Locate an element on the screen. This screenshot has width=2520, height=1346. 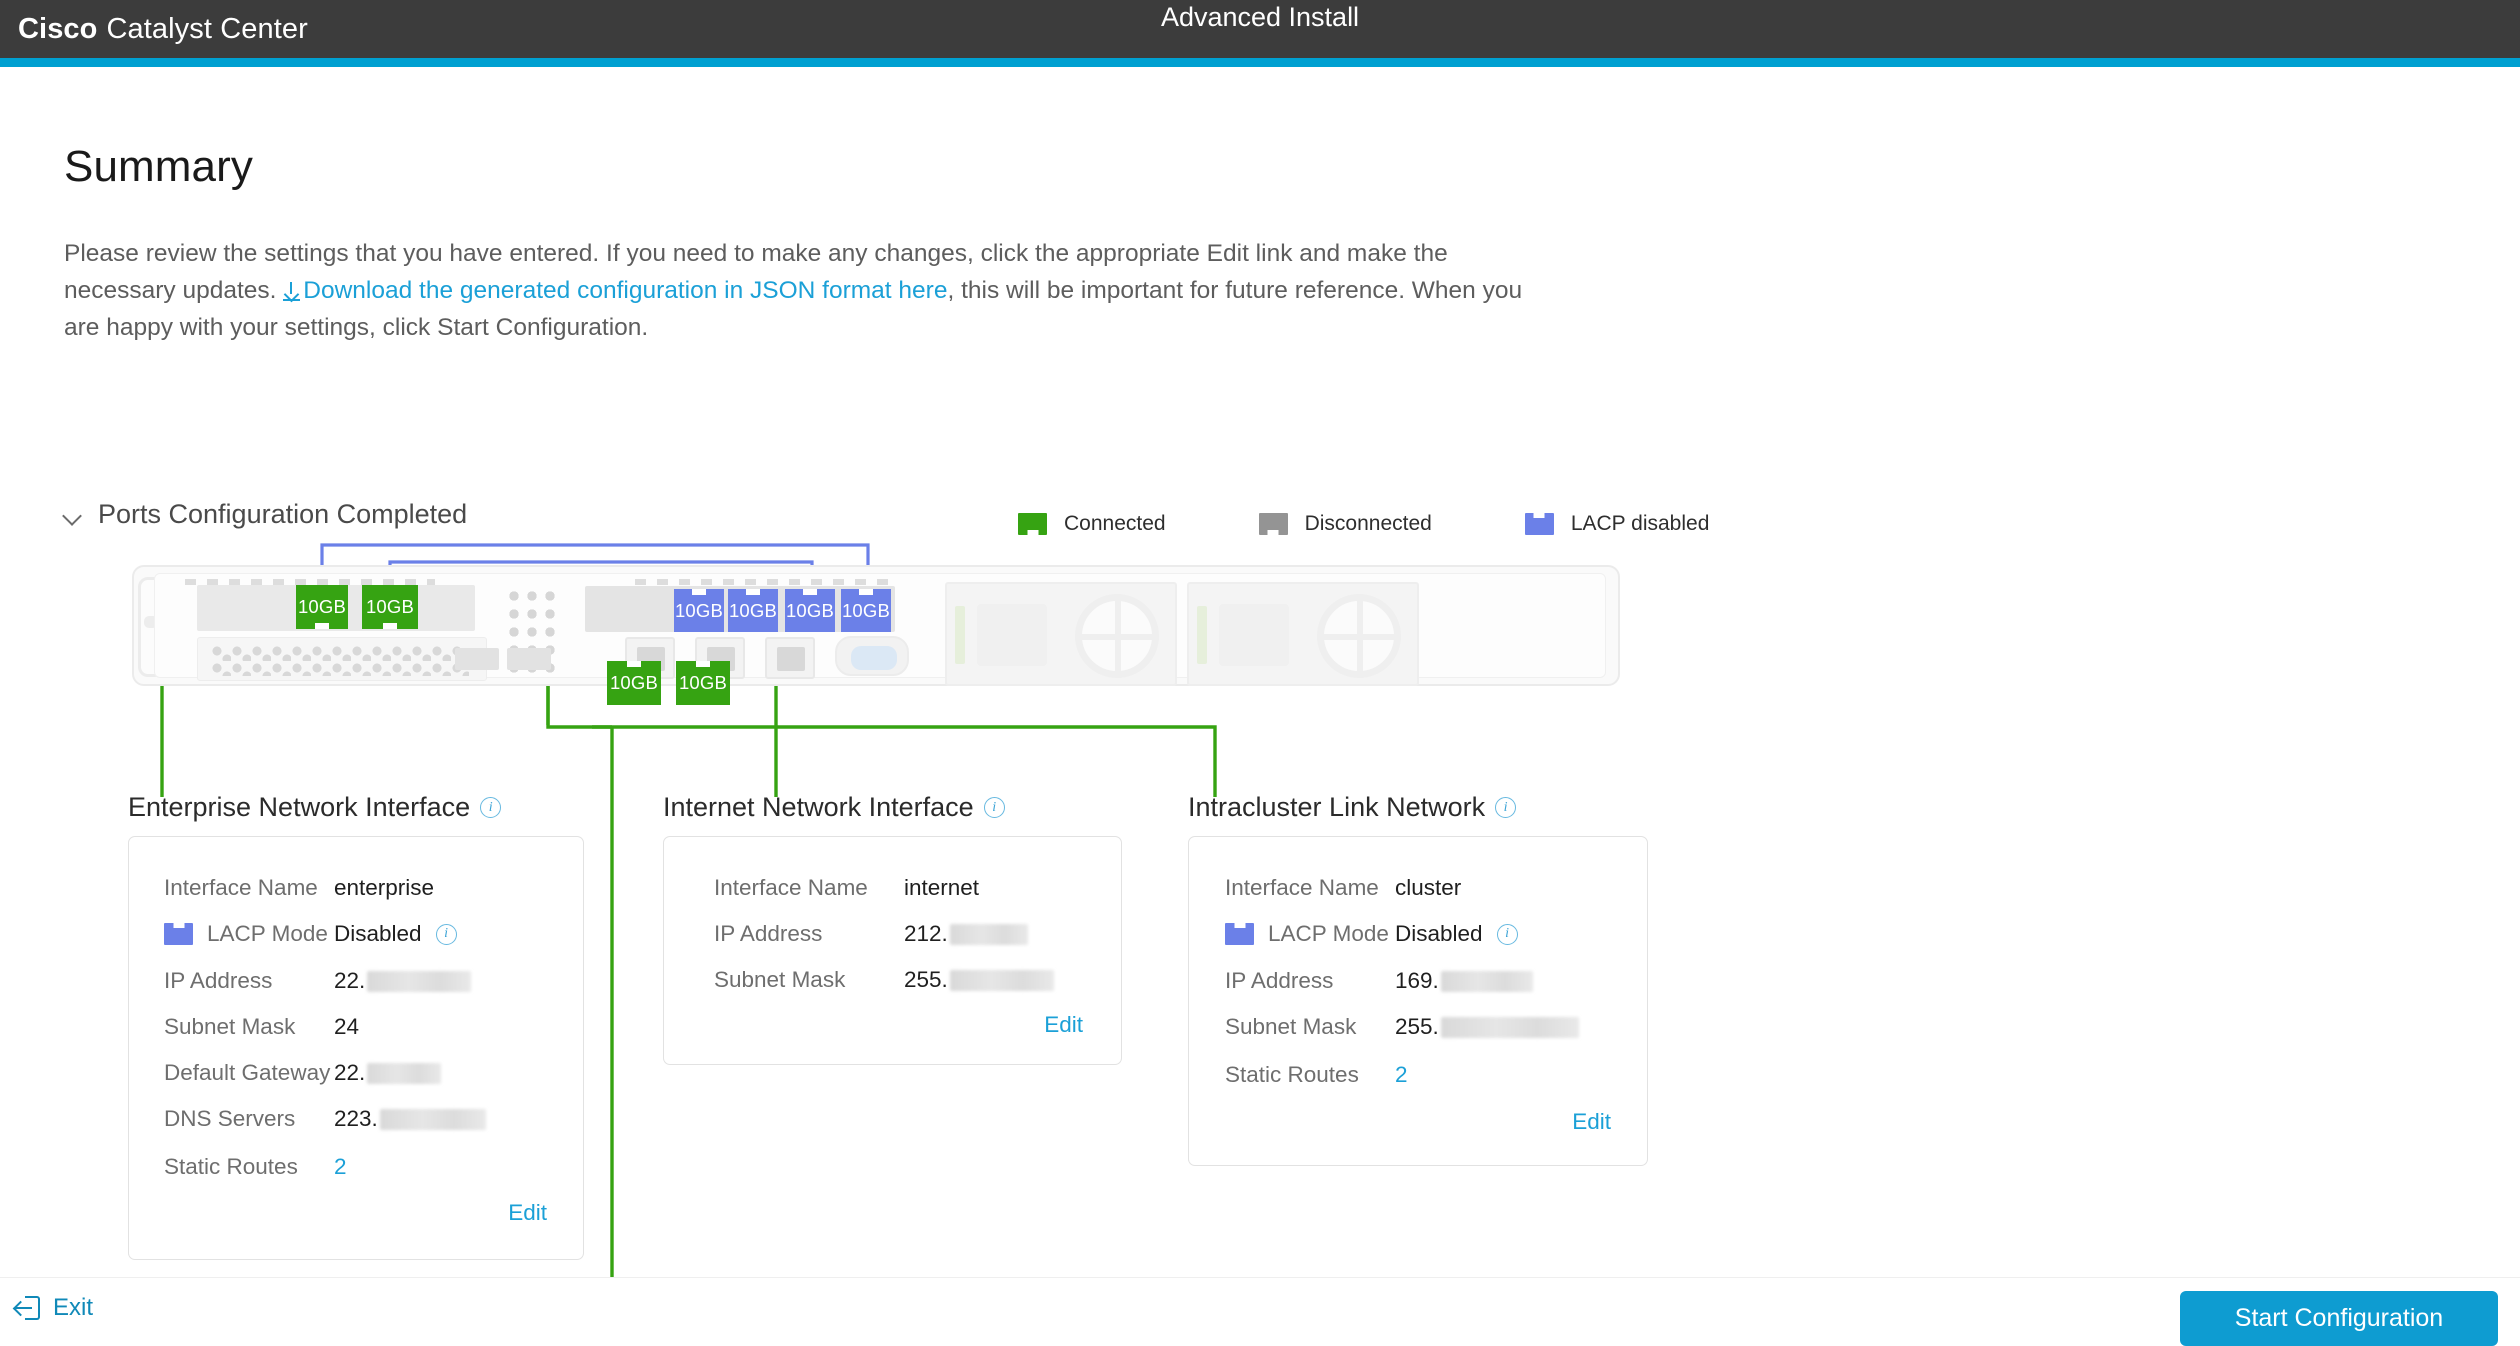
top-bar: Cisco Catalyst Center Advanced Install is located at coordinates (1260, 29).